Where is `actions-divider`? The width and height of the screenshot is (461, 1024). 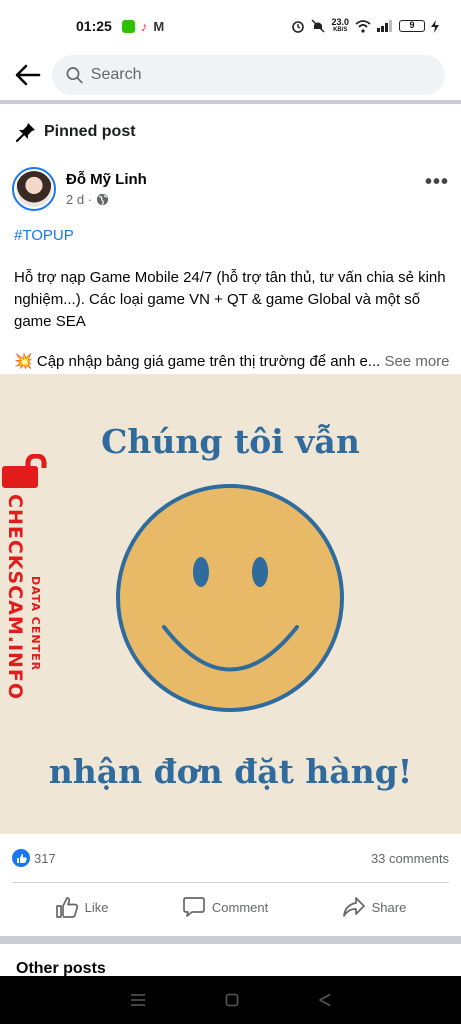 actions-divider is located at coordinates (230, 882).